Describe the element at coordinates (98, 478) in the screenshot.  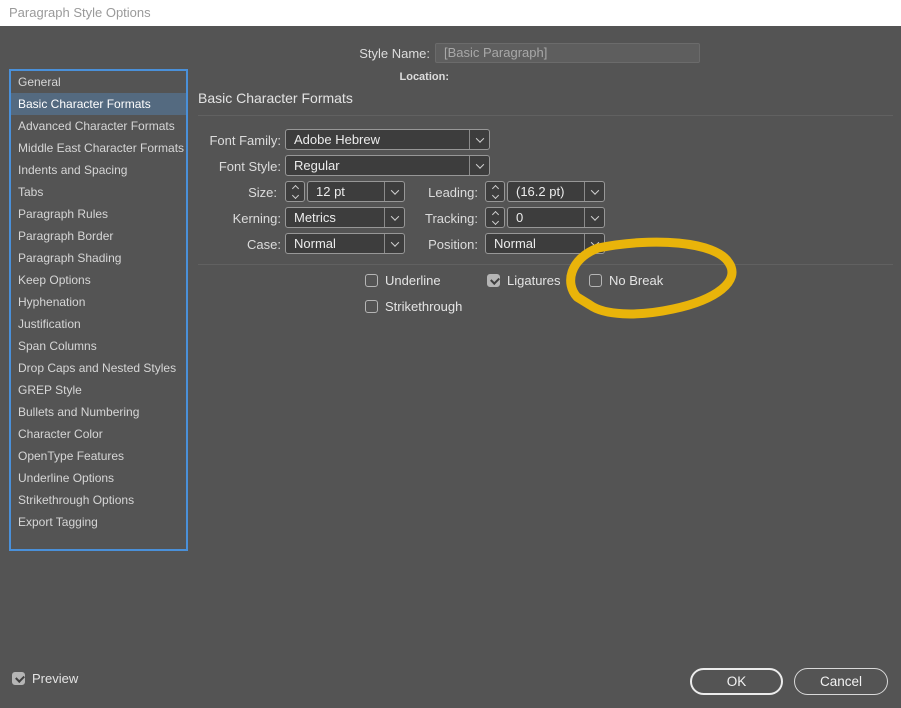
I see `sidebar-item-underline-options: Underline Options` at that location.